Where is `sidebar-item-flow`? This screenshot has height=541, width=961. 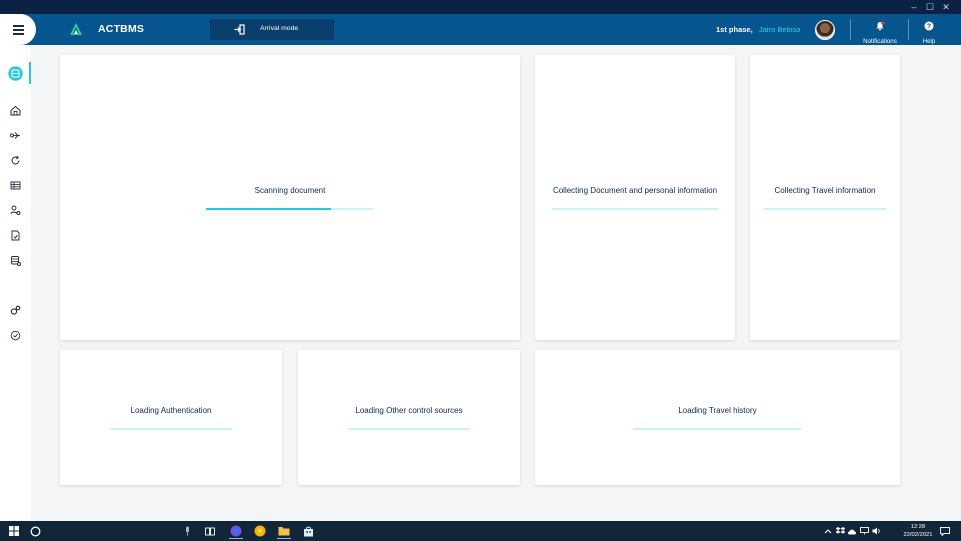 sidebar-item-flow is located at coordinates (15, 135).